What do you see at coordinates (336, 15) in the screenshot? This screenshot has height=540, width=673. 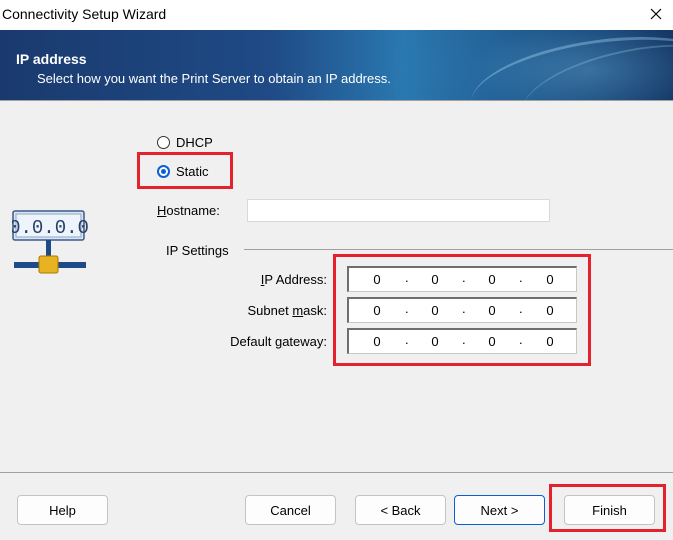 I see `title-bar: Connectivity Setup Wizard` at bounding box center [336, 15].